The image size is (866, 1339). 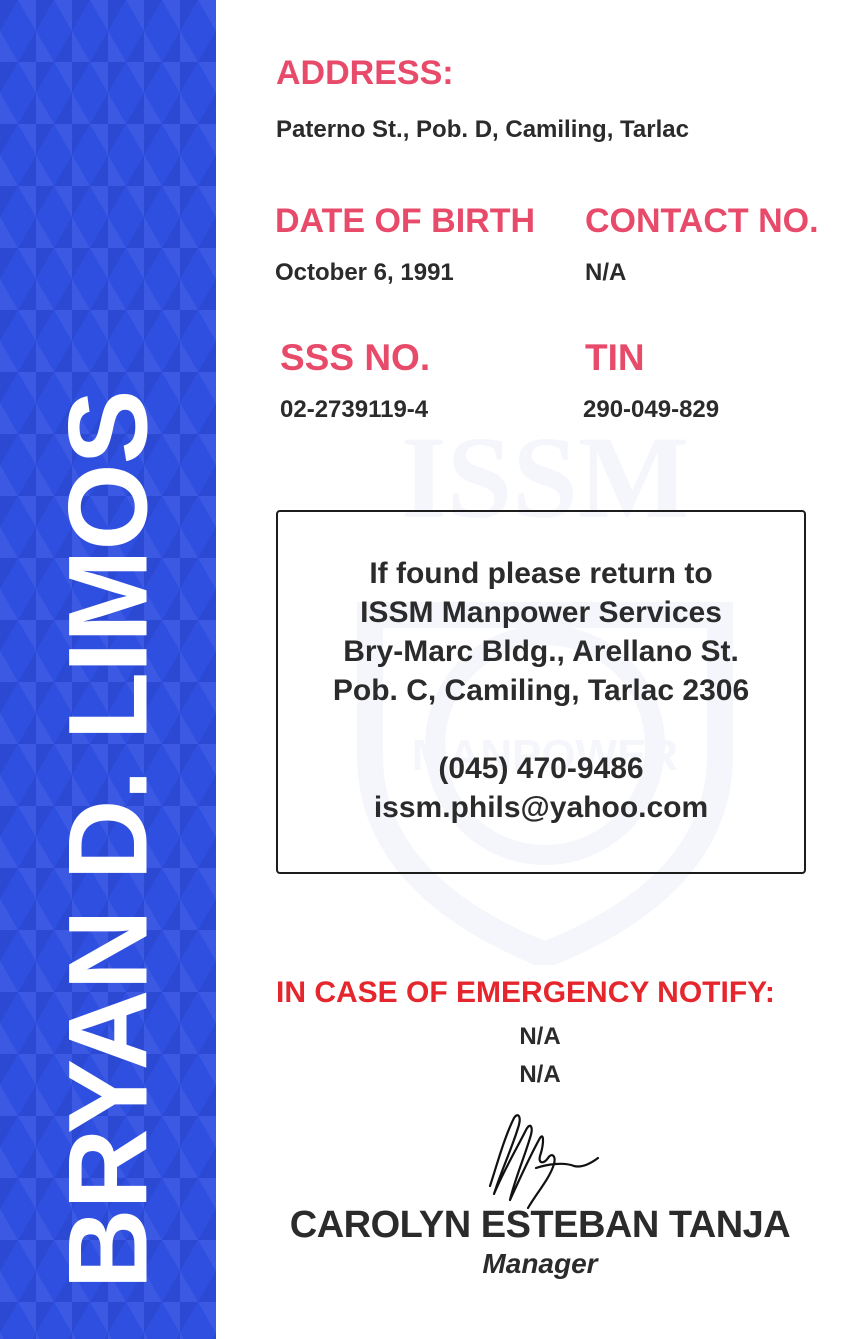 What do you see at coordinates (540, 1074) in the screenshot?
I see `emergency-contact: N/A` at bounding box center [540, 1074].